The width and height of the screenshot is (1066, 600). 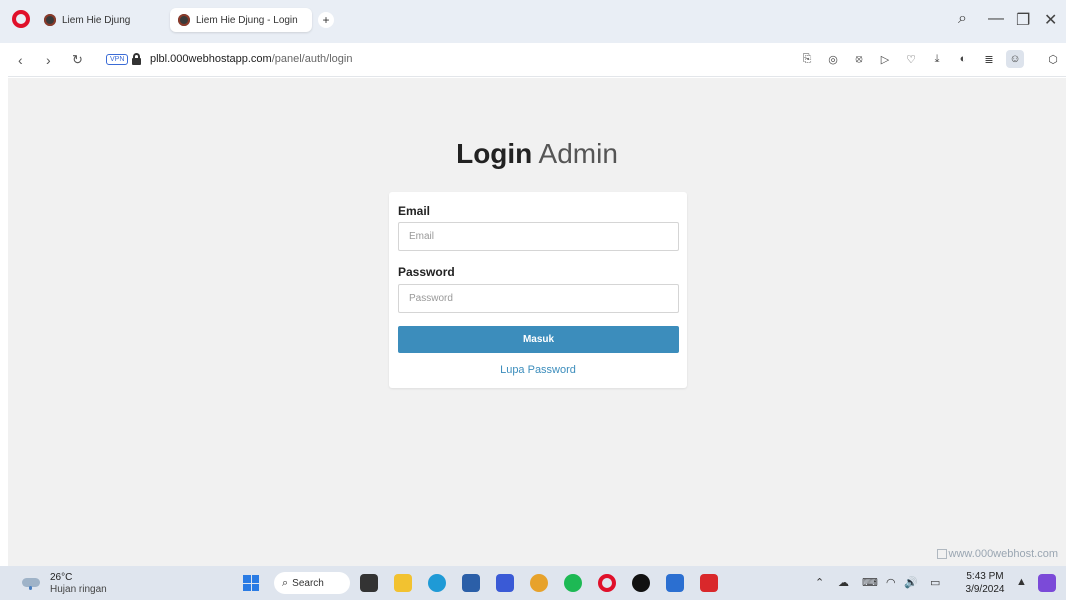 I want to click on url-field: plbl.000webhostapp.com/panel/auth/login, so click(x=251, y=59).